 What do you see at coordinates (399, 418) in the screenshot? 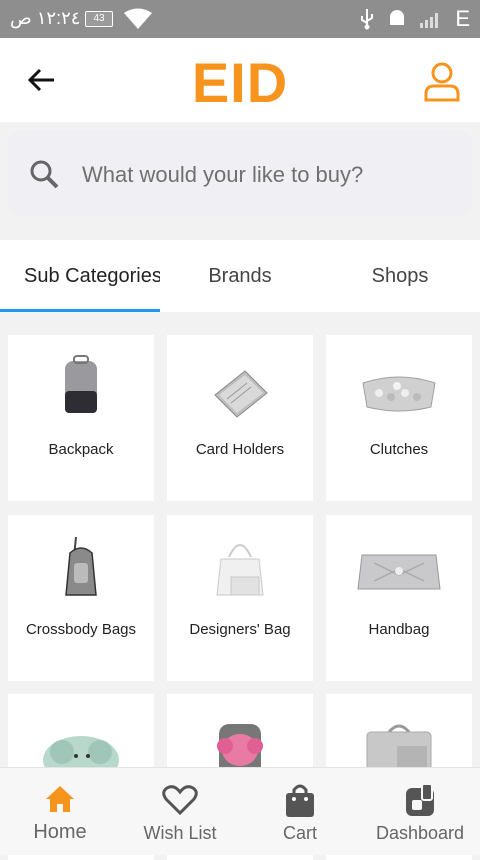
I see `category-card-clutches: Clutches` at bounding box center [399, 418].